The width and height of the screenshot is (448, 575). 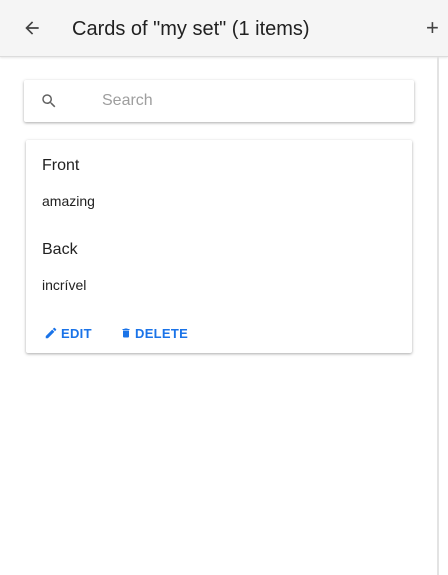 I want to click on panel-divider, so click(x=438, y=316).